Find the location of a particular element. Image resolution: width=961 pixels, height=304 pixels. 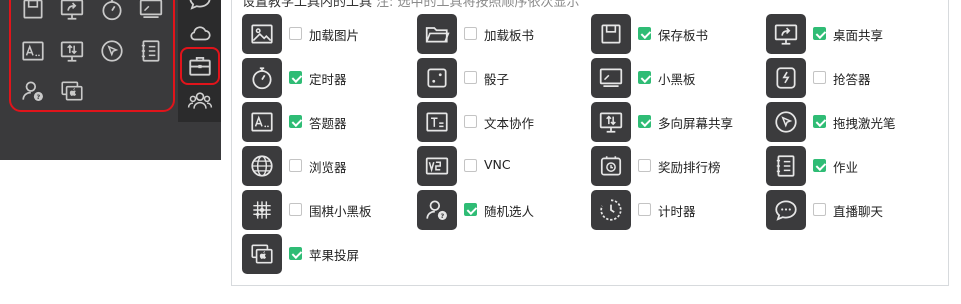

screen-share-icon is located at coordinates (72, 11).